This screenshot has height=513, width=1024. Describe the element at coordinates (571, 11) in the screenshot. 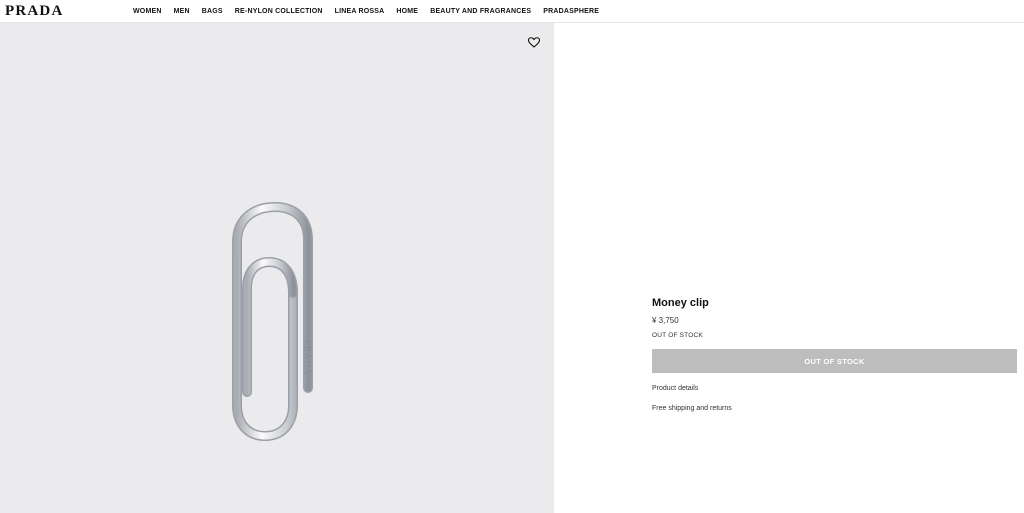

I see `nav-item-pradasphere: PRADASPHERE` at that location.